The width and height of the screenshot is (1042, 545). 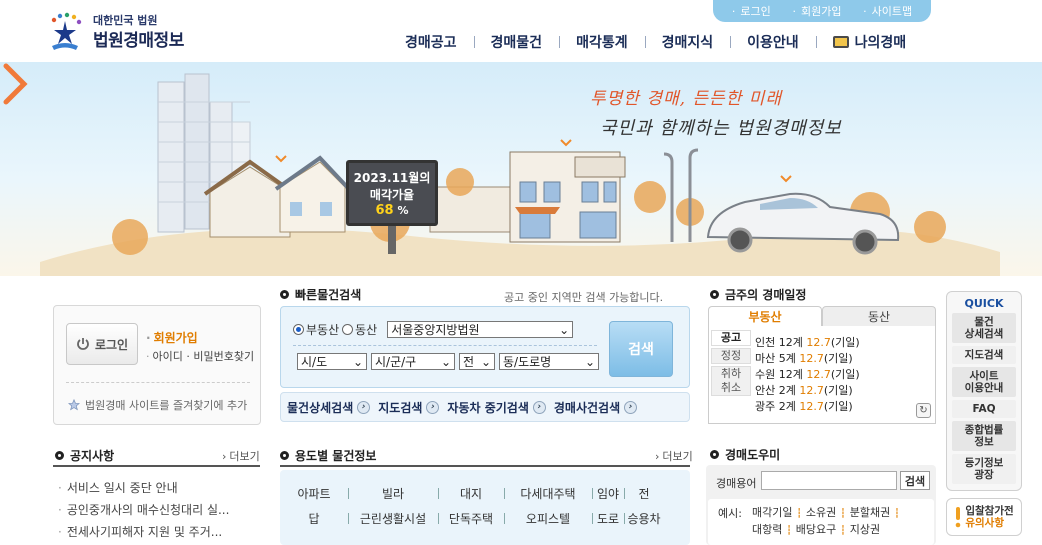 What do you see at coordinates (984, 517) in the screenshot?
I see `bidding-notice-button: 입찰참가전 유의사항` at bounding box center [984, 517].